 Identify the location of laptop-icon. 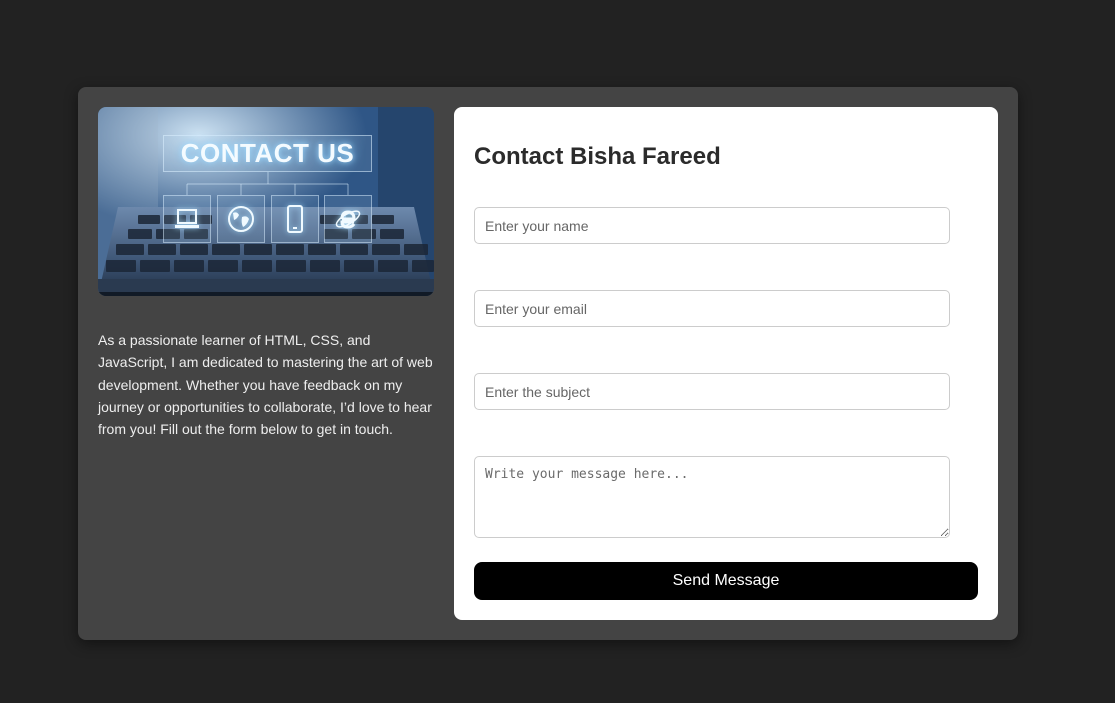
(187, 219).